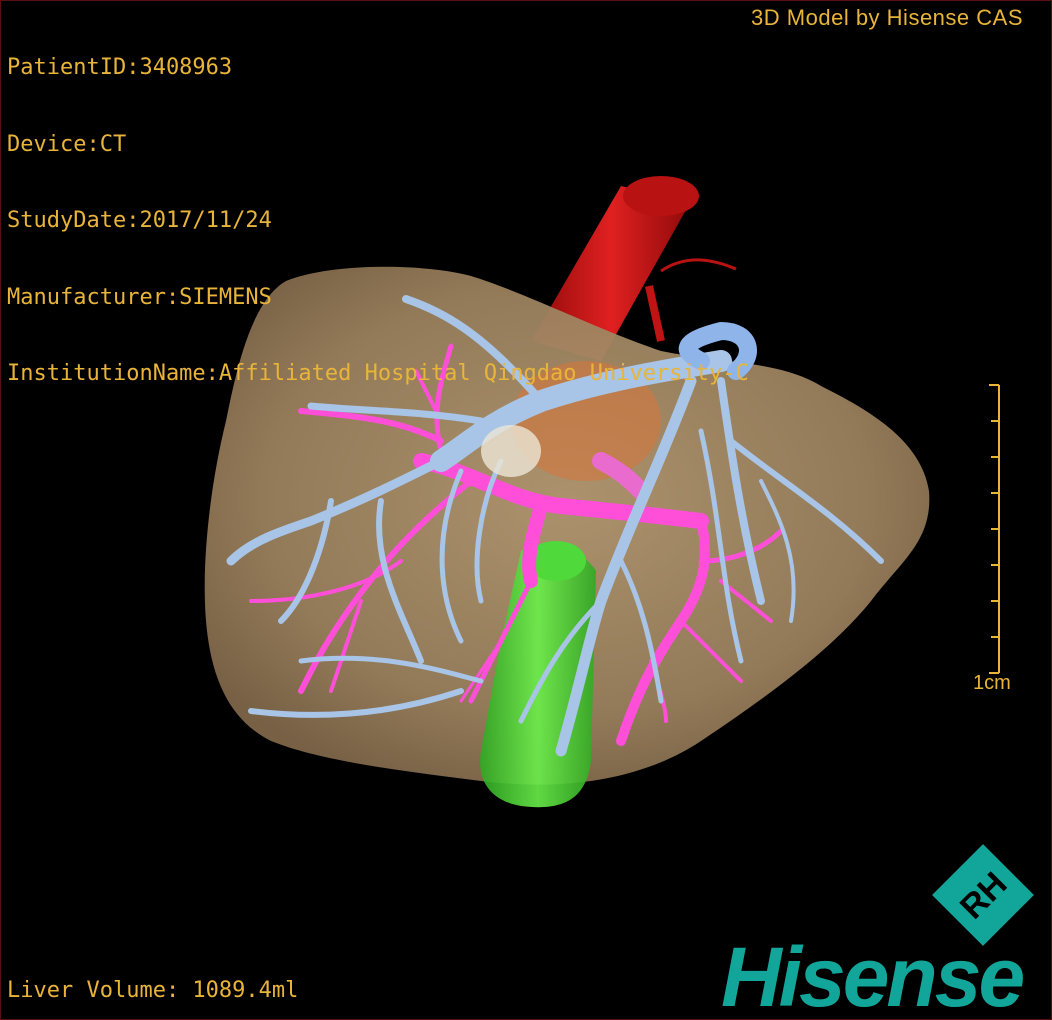 The image size is (1052, 1020). I want to click on device-text: Device:CT, so click(67, 144).